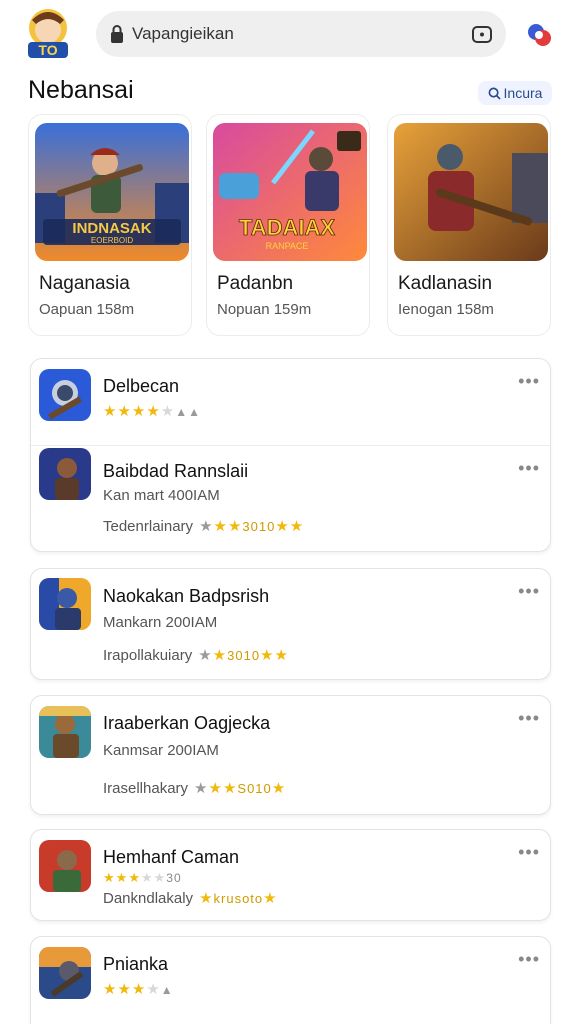 The width and height of the screenshot is (576, 1024). I want to click on app-title: Pnianka, so click(136, 964).